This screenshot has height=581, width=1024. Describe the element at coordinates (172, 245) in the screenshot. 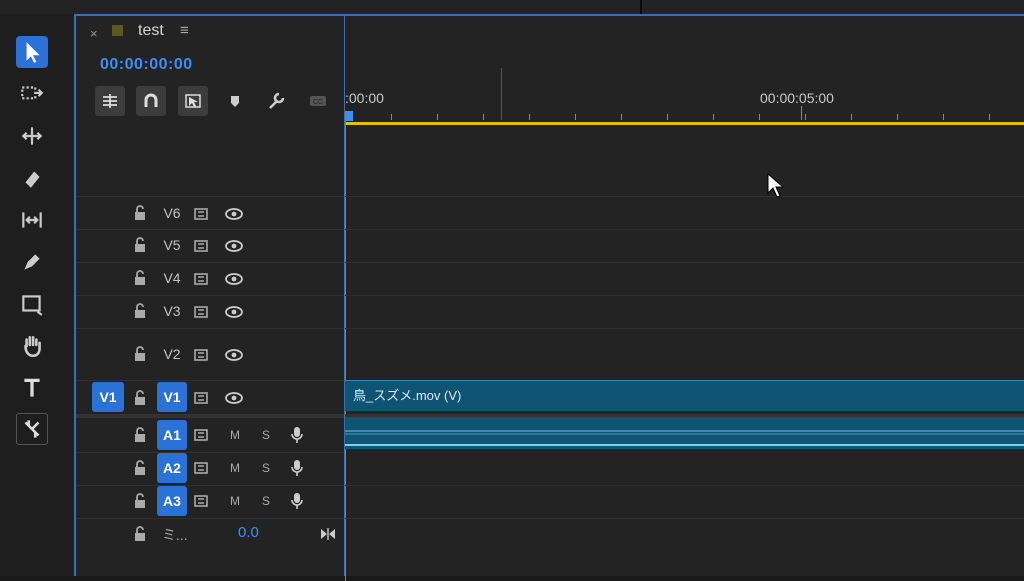

I see `track-label: V5` at that location.